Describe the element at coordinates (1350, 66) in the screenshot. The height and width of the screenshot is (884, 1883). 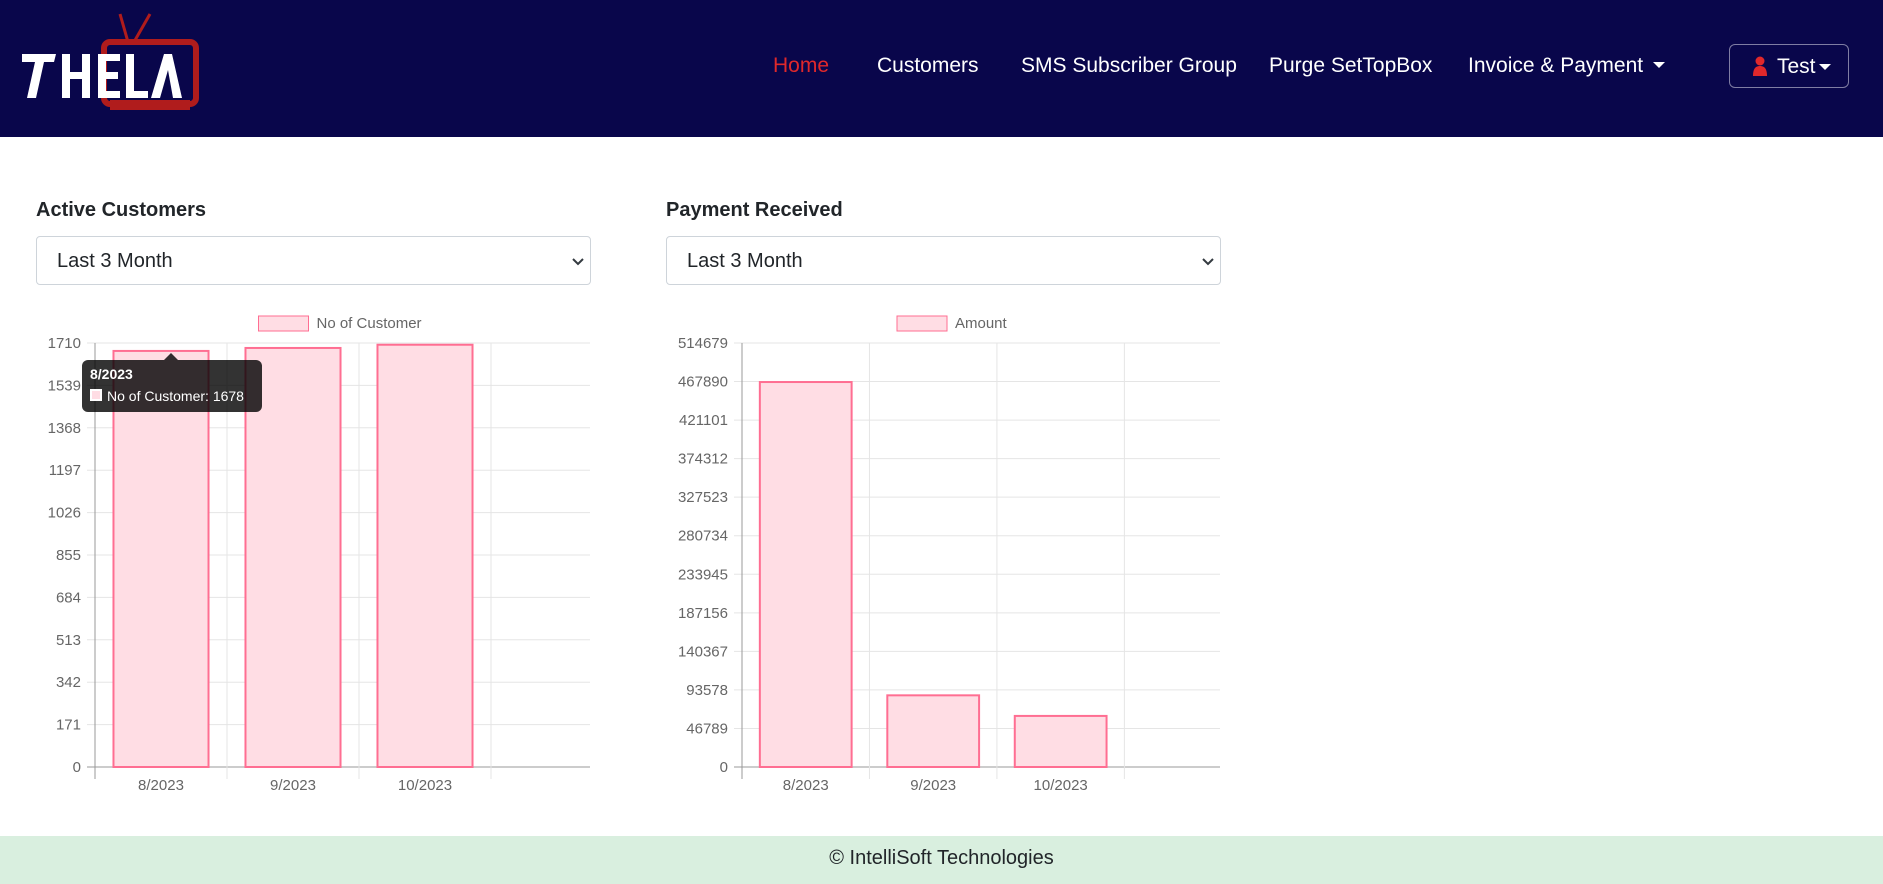
I see `nav-purge-settopbox: Purge SetTopBox` at that location.